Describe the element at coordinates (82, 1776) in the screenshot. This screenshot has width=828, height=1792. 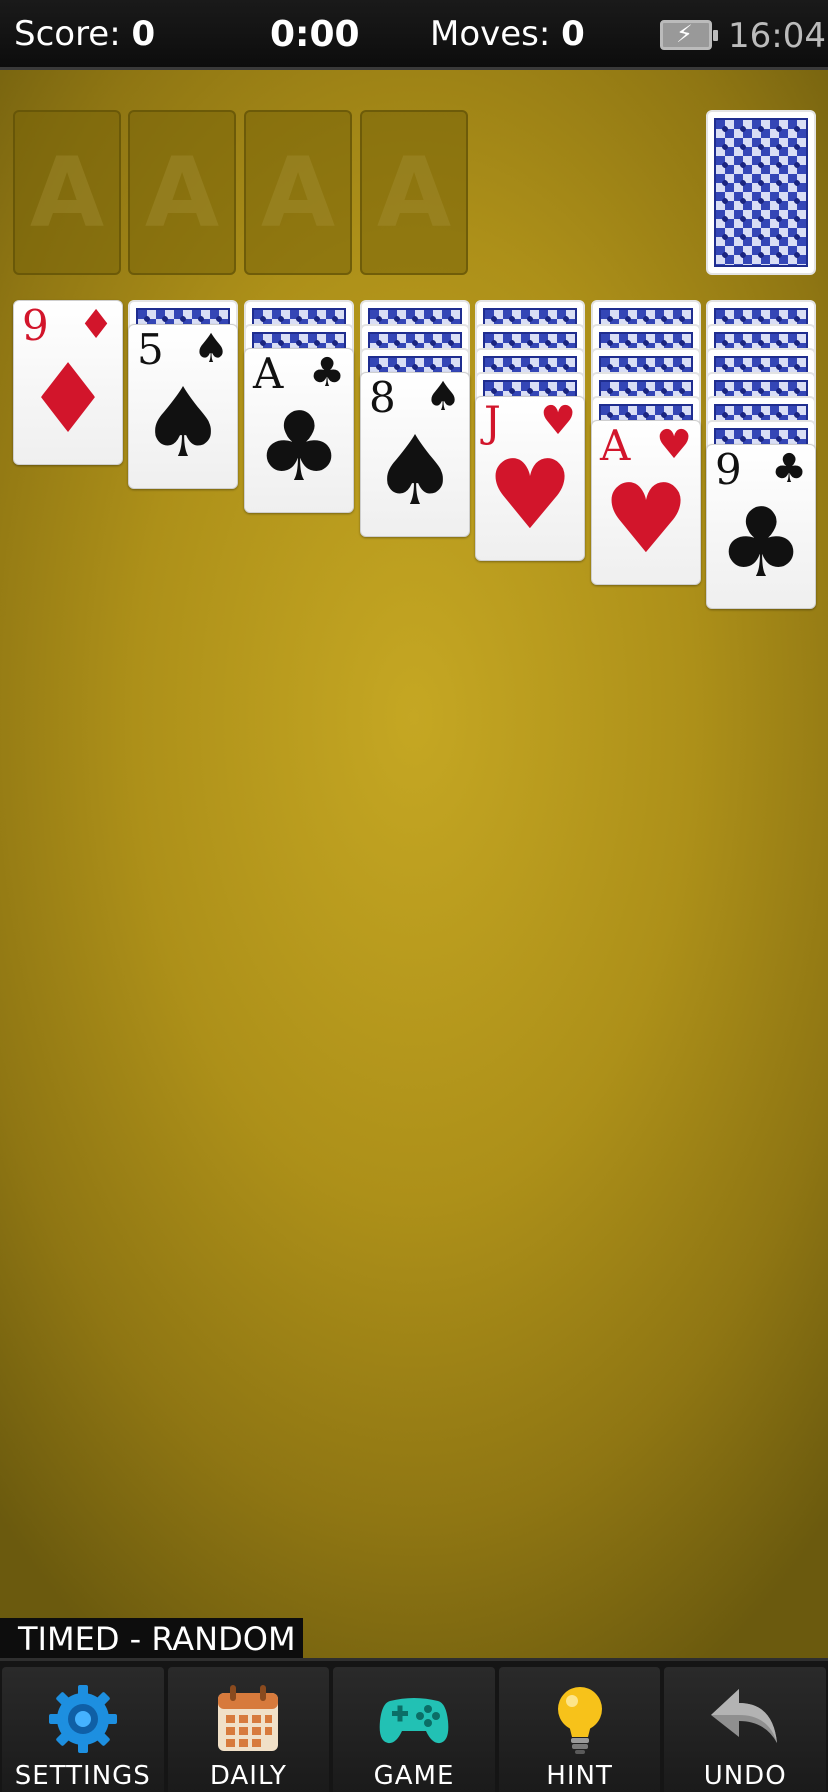
I see `settings-label: SETTINGS` at that location.